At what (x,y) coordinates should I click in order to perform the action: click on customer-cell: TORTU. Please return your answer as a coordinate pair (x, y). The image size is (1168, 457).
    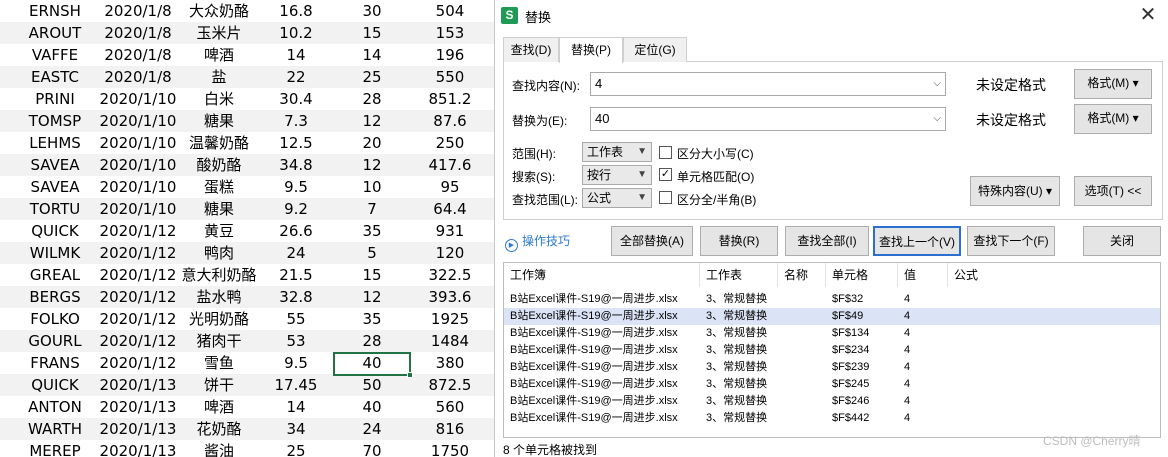
    Looking at the image, I should click on (55, 209).